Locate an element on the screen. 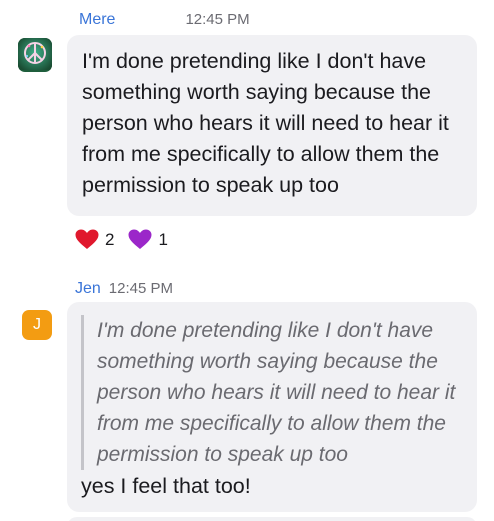  red-heart-icon is located at coordinates (87, 239).